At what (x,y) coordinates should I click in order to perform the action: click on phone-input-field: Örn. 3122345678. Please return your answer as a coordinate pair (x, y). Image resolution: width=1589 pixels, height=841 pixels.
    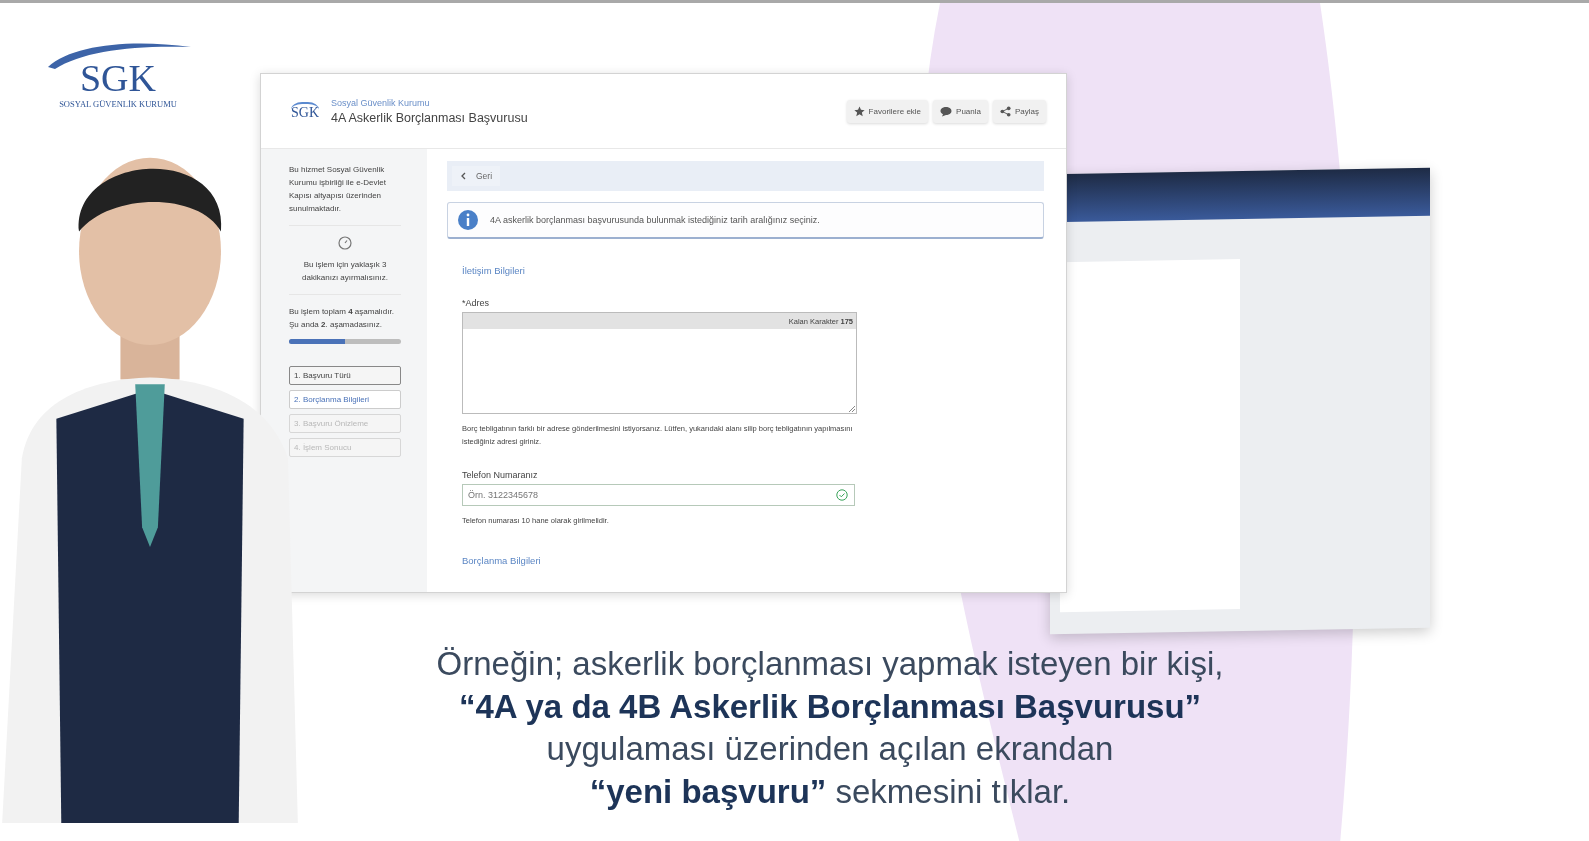
    Looking at the image, I should click on (658, 495).